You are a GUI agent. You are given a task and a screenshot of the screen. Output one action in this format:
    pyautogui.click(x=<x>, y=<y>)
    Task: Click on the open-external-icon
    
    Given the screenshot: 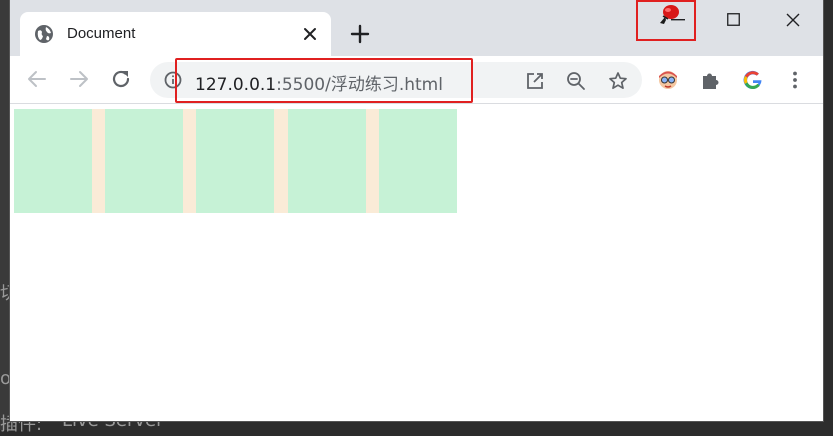 What is the action you would take?
    pyautogui.click(x=535, y=81)
    